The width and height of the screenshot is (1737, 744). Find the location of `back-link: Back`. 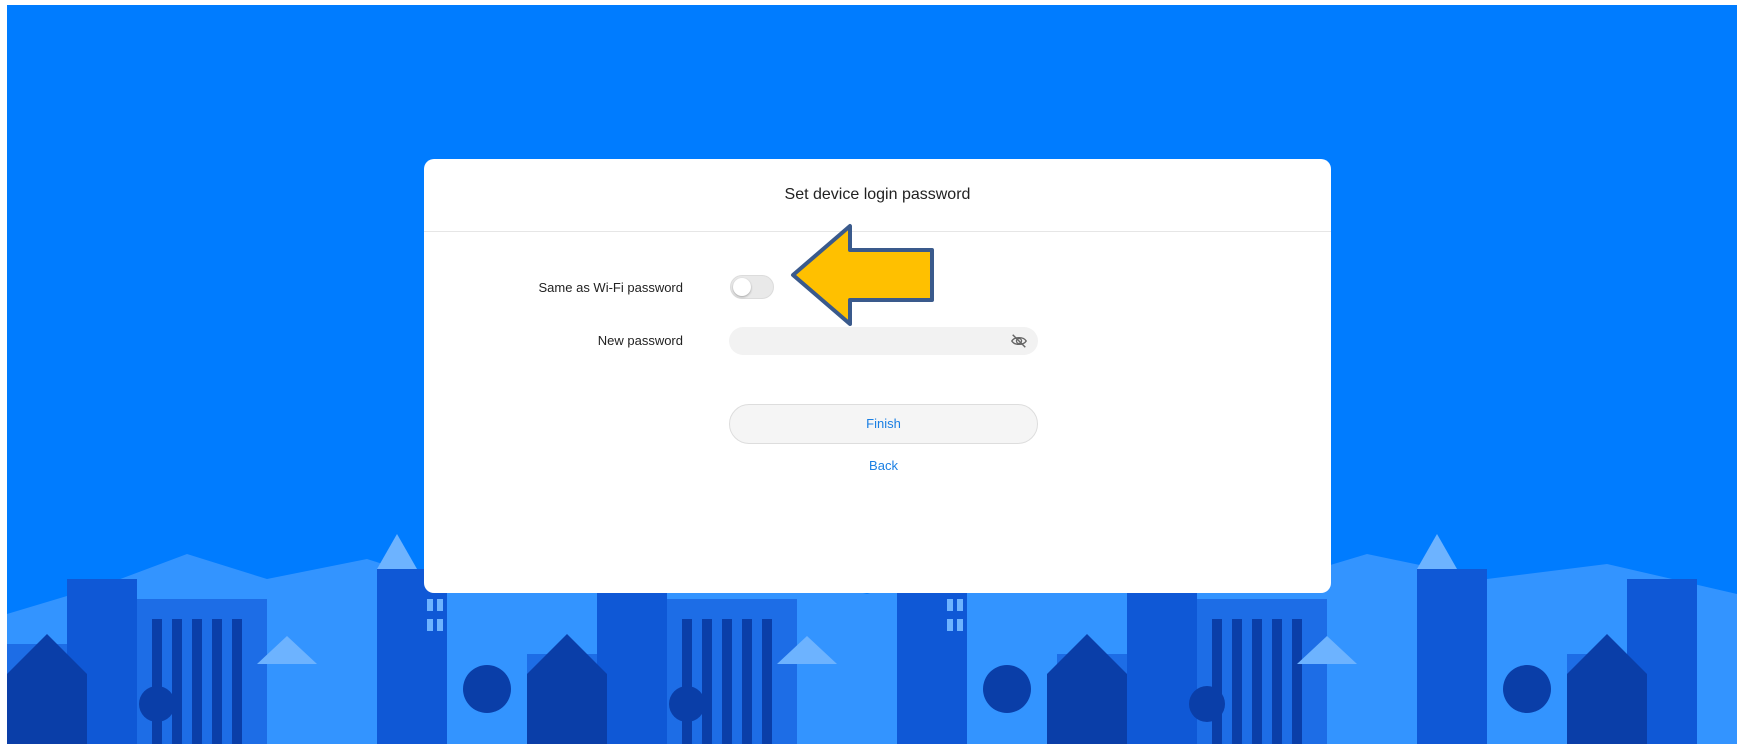

back-link: Back is located at coordinates (883, 465).